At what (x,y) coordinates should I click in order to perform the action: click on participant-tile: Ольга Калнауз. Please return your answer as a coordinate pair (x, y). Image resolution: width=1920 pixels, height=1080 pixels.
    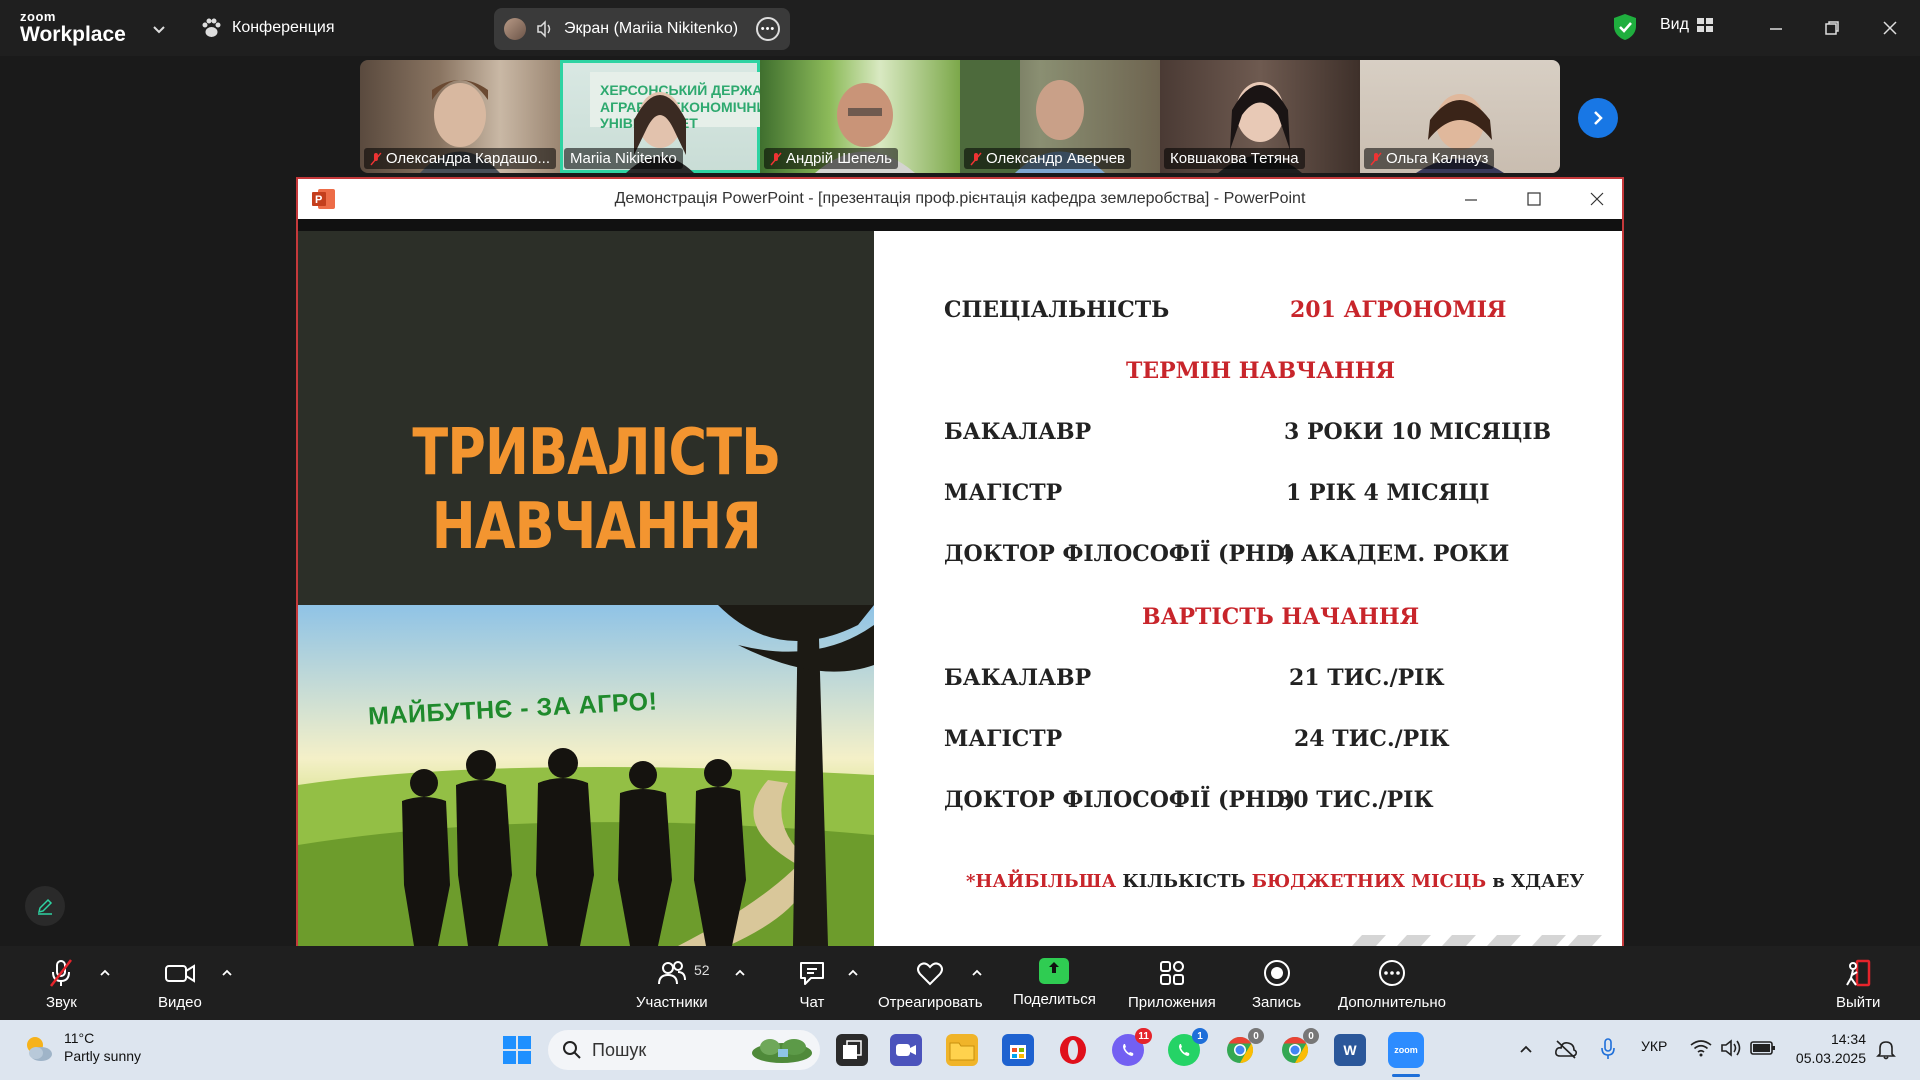
    Looking at the image, I should click on (1460, 116).